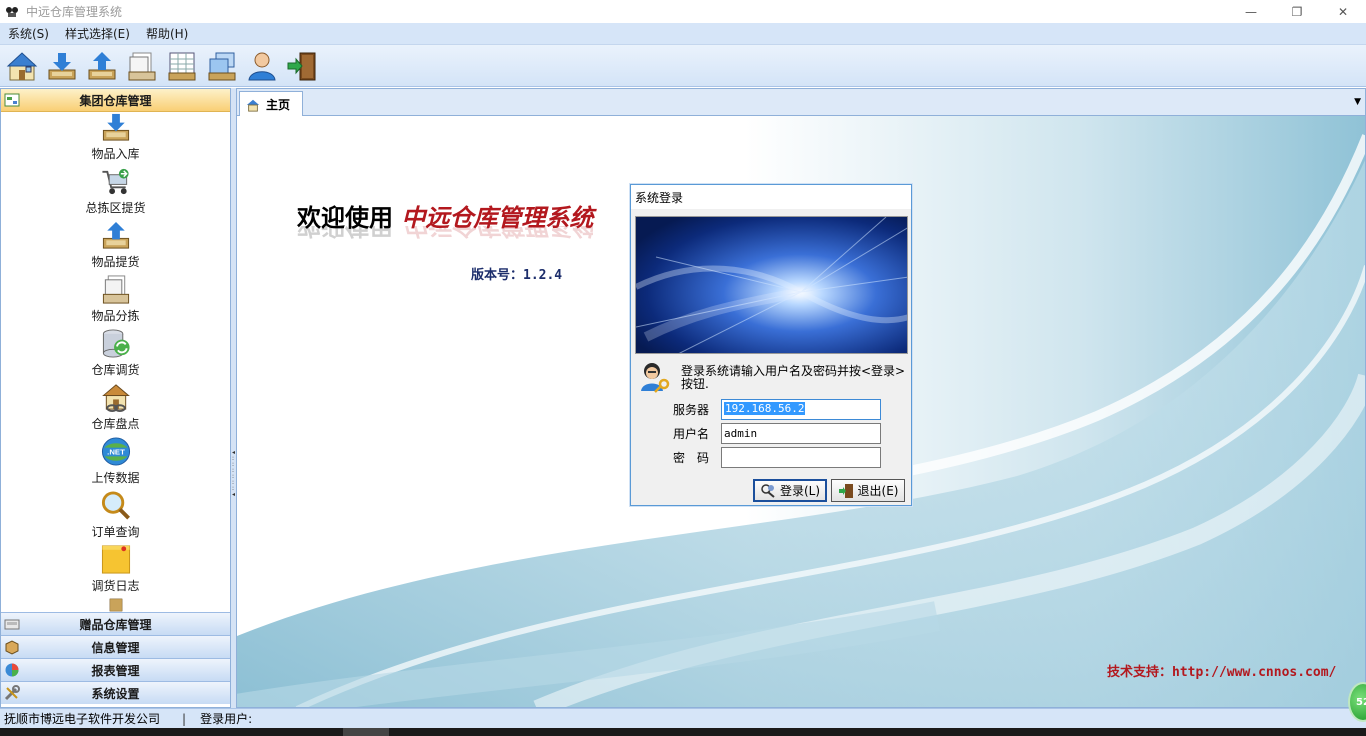  What do you see at coordinates (683, 11) in the screenshot?
I see `title-bar: 中远仓库管理系统 — ❐ ✕` at bounding box center [683, 11].